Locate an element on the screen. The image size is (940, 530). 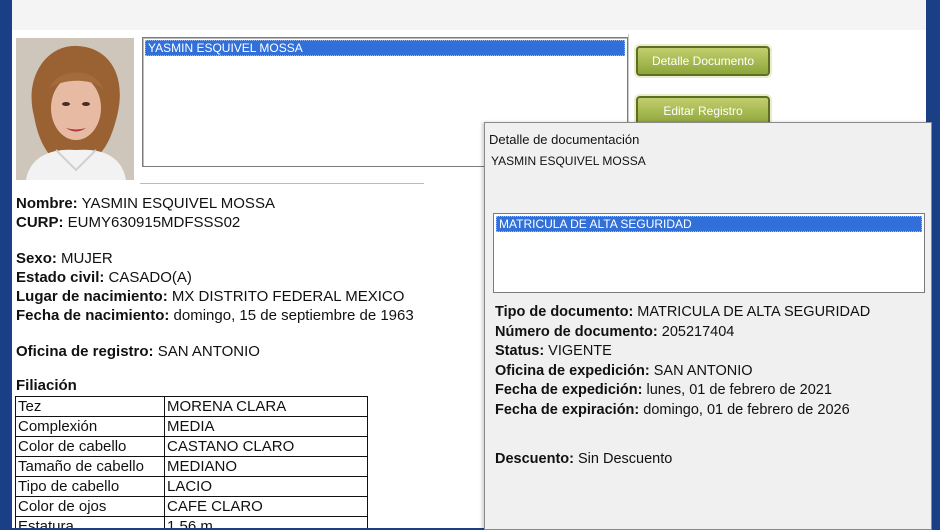
oficina-expedicion-row: Oficina de expedición: SAN ANTONIO is located at coordinates (682, 372).